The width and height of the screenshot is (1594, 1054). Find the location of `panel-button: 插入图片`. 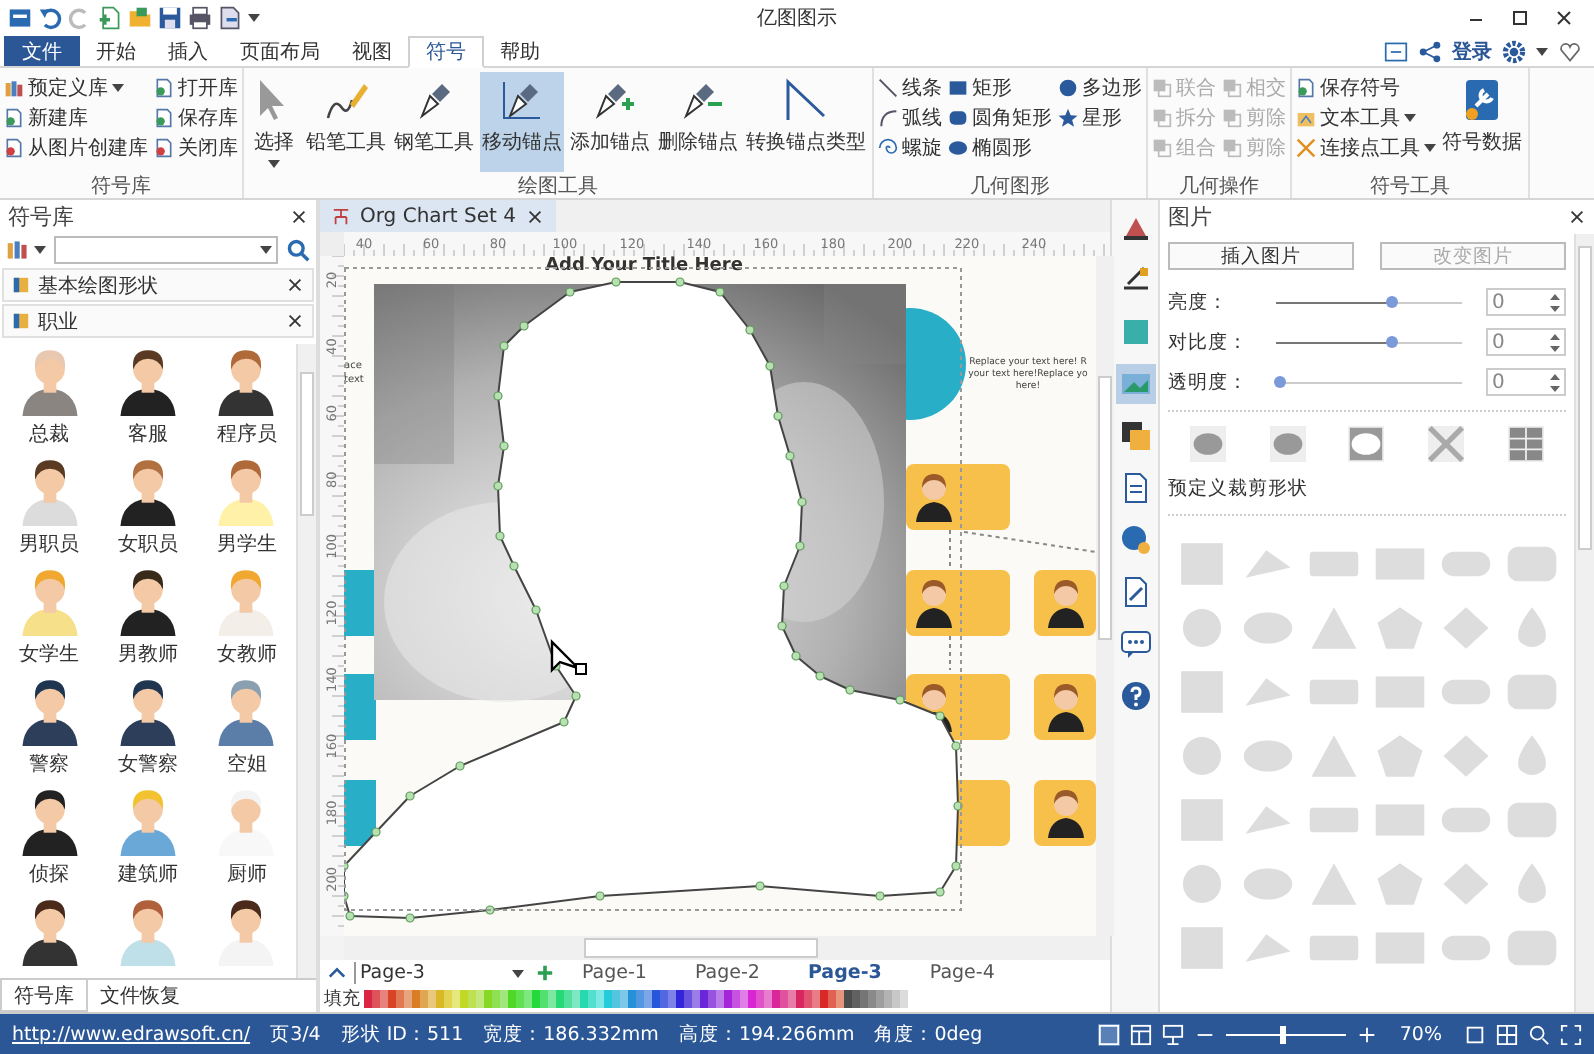

panel-button: 插入图片 is located at coordinates (1261, 256).